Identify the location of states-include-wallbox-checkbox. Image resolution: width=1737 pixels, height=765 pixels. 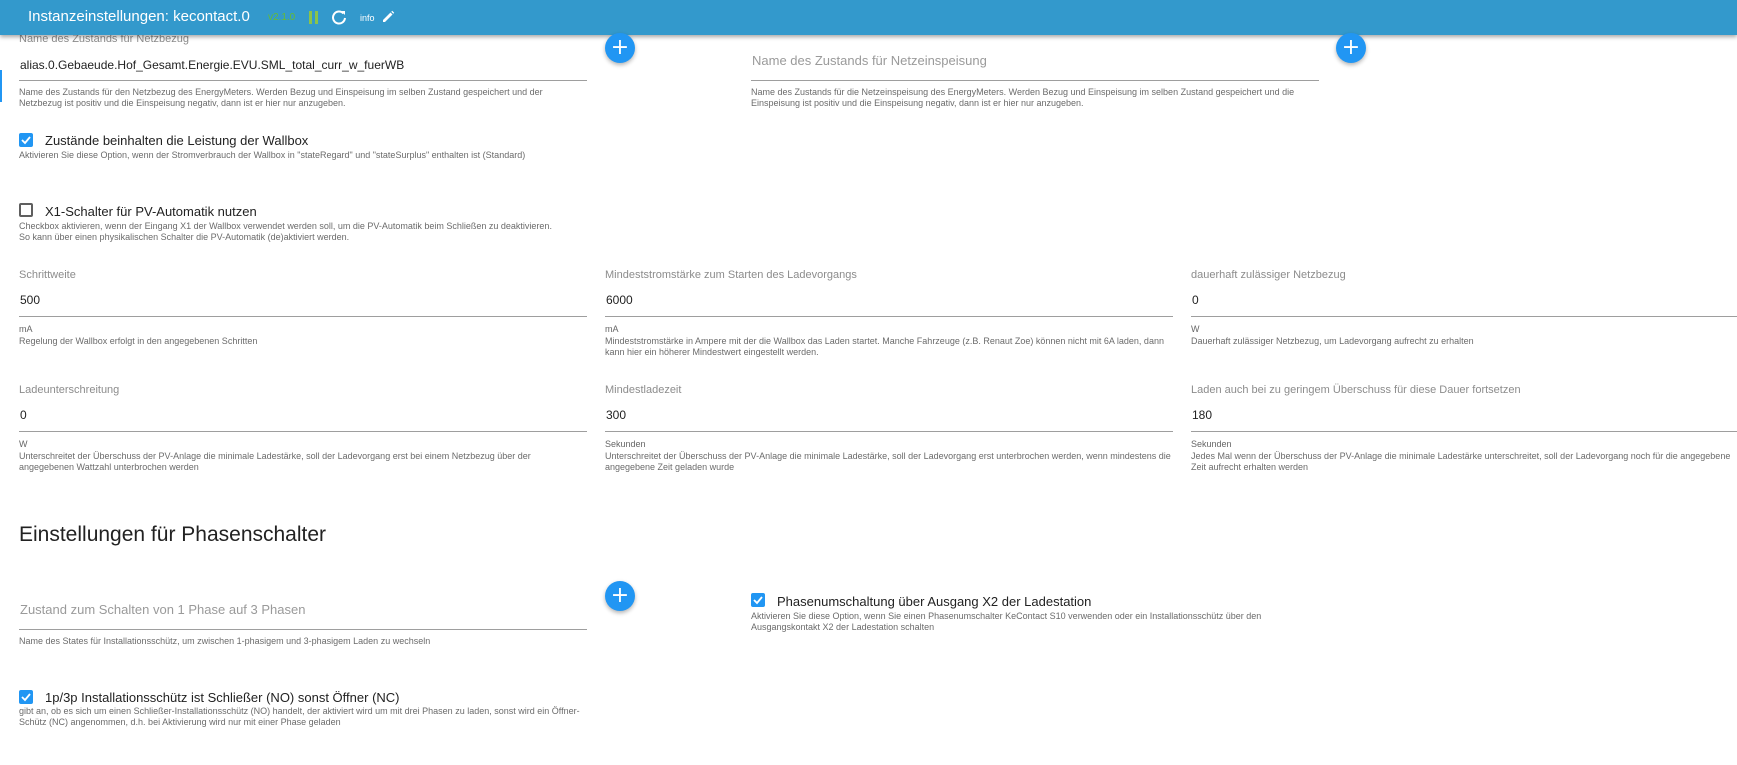
(26, 140).